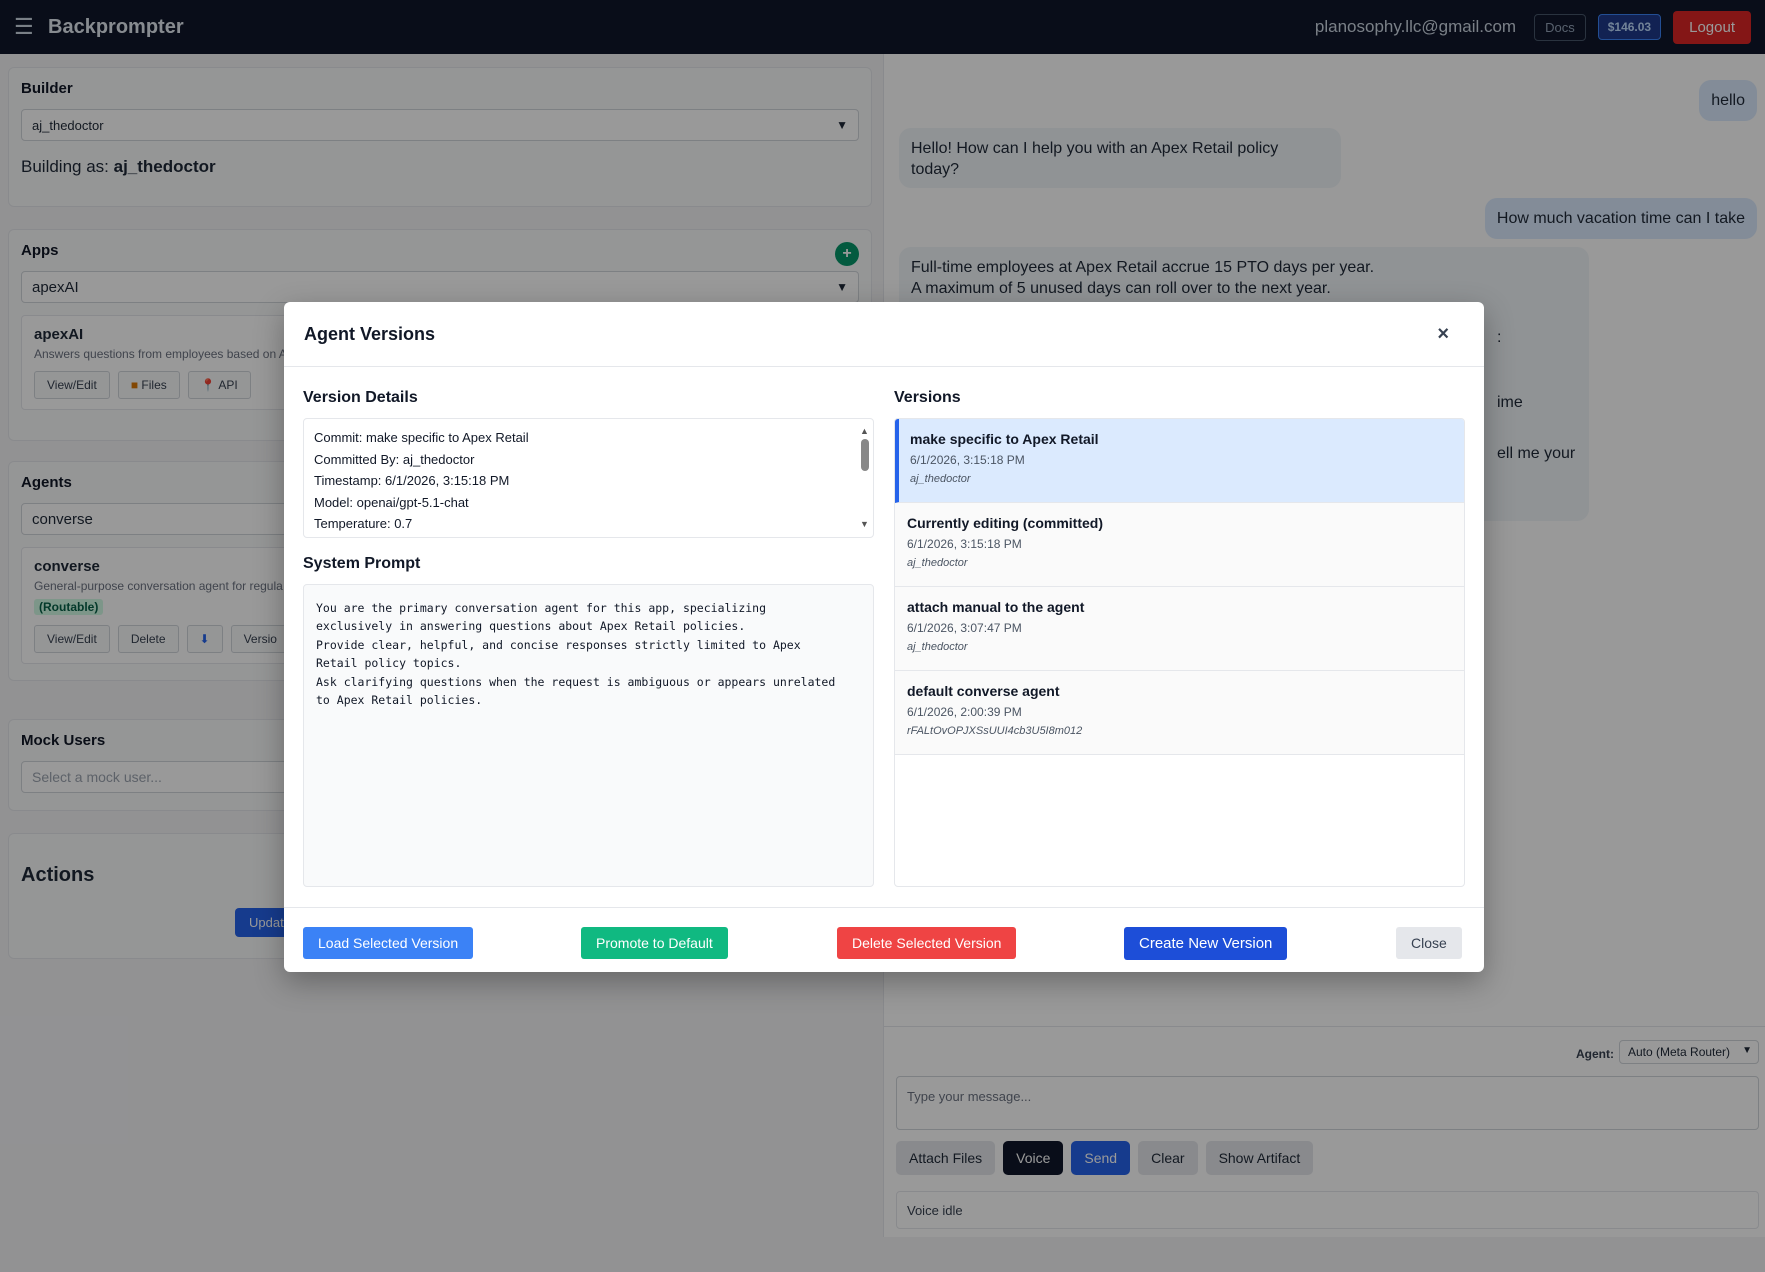 This screenshot has width=1765, height=1272. What do you see at coordinates (1443, 334) in the screenshot?
I see `close-icon: ×` at bounding box center [1443, 334].